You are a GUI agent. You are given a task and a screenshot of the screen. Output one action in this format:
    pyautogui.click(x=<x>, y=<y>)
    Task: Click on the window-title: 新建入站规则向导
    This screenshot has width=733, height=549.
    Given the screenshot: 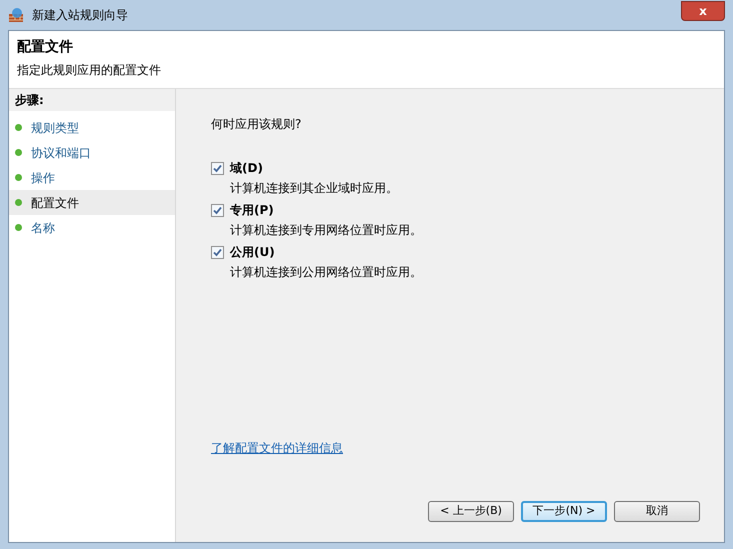 What is the action you would take?
    pyautogui.click(x=80, y=15)
    